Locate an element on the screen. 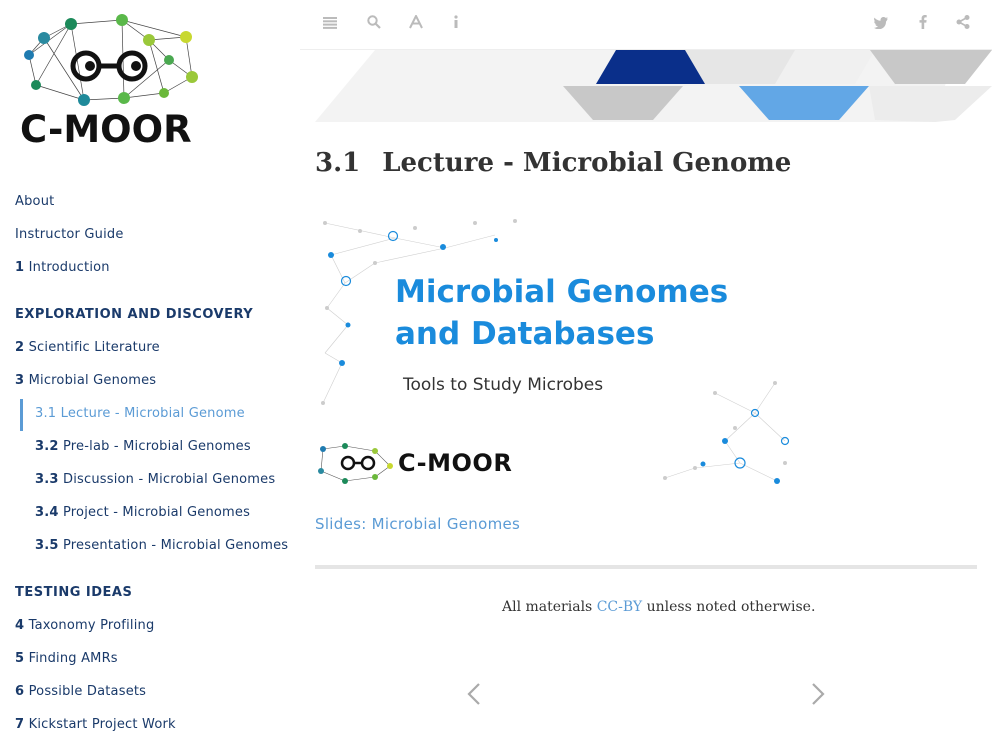  toc-item-taxonomy: 4 Taxonomy Profiling is located at coordinates (84, 625).